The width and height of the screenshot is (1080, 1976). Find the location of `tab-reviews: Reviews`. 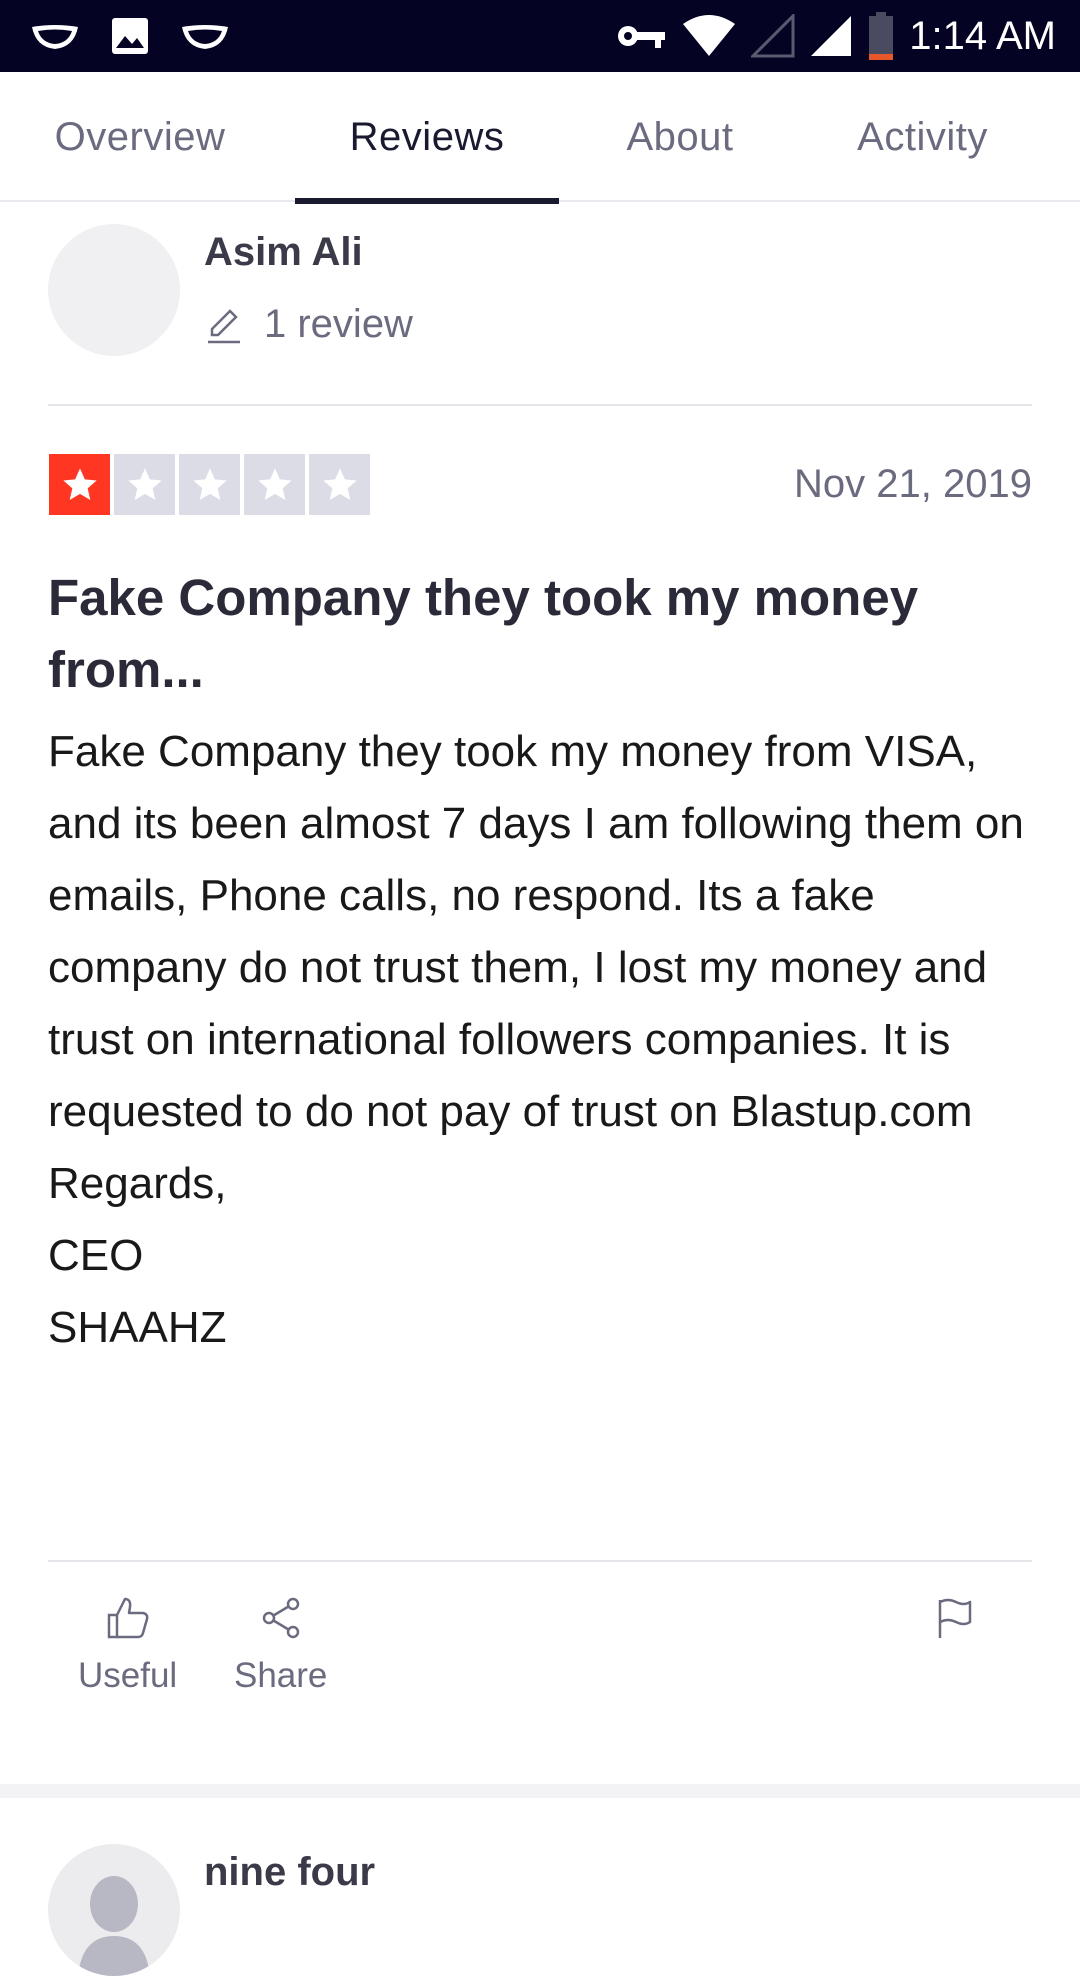

tab-reviews: Reviews is located at coordinates (427, 138).